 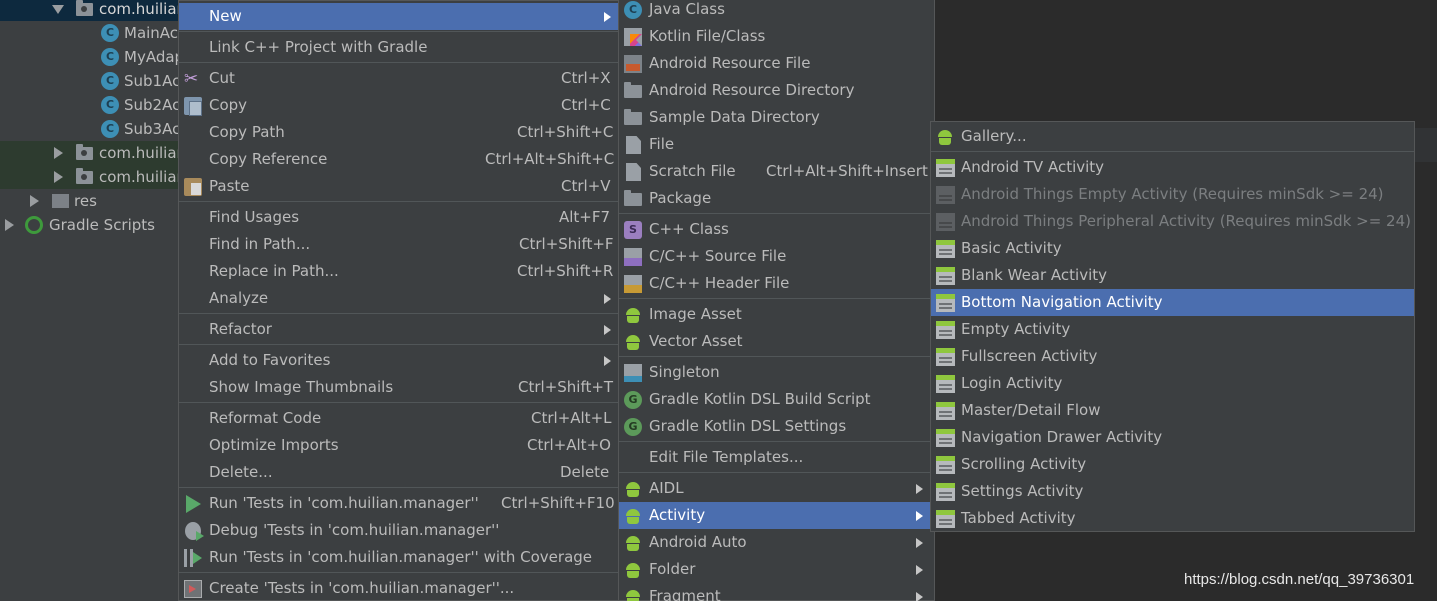 I want to click on paste-icon, so click(x=193, y=187).